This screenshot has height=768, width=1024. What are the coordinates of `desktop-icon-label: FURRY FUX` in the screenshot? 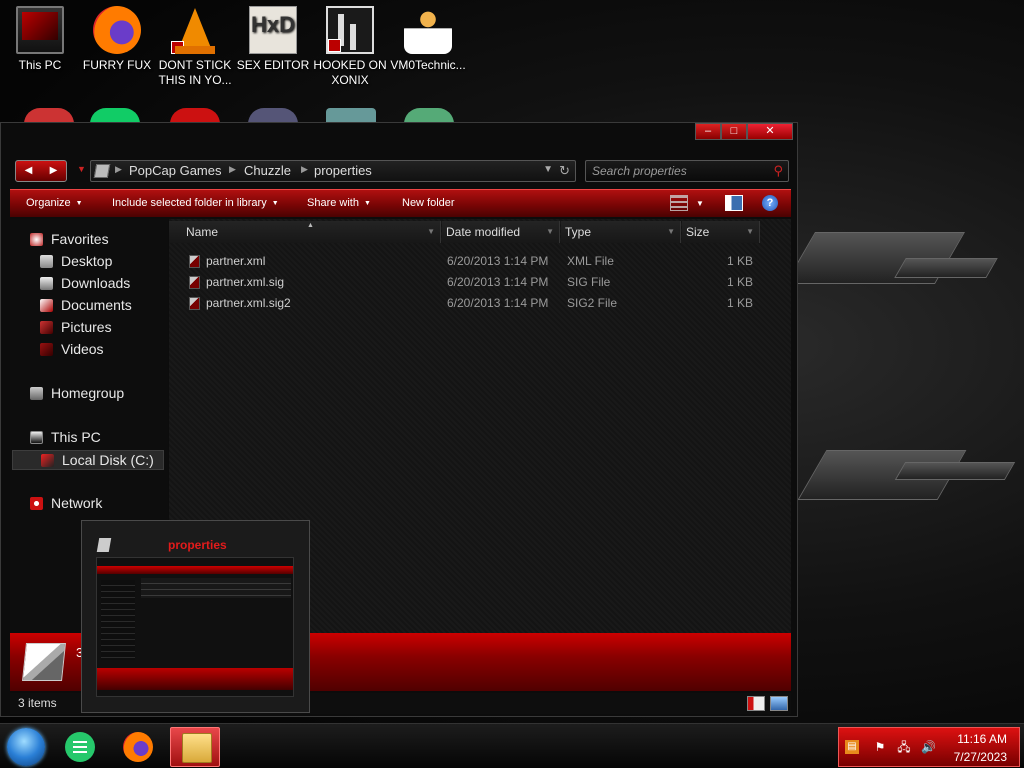 It's located at (117, 65).